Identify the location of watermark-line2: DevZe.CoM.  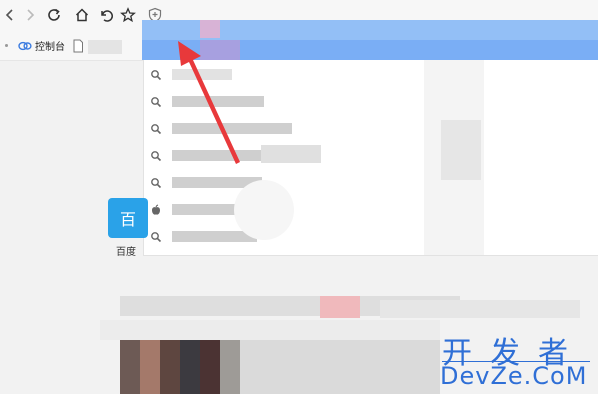
(514, 376).